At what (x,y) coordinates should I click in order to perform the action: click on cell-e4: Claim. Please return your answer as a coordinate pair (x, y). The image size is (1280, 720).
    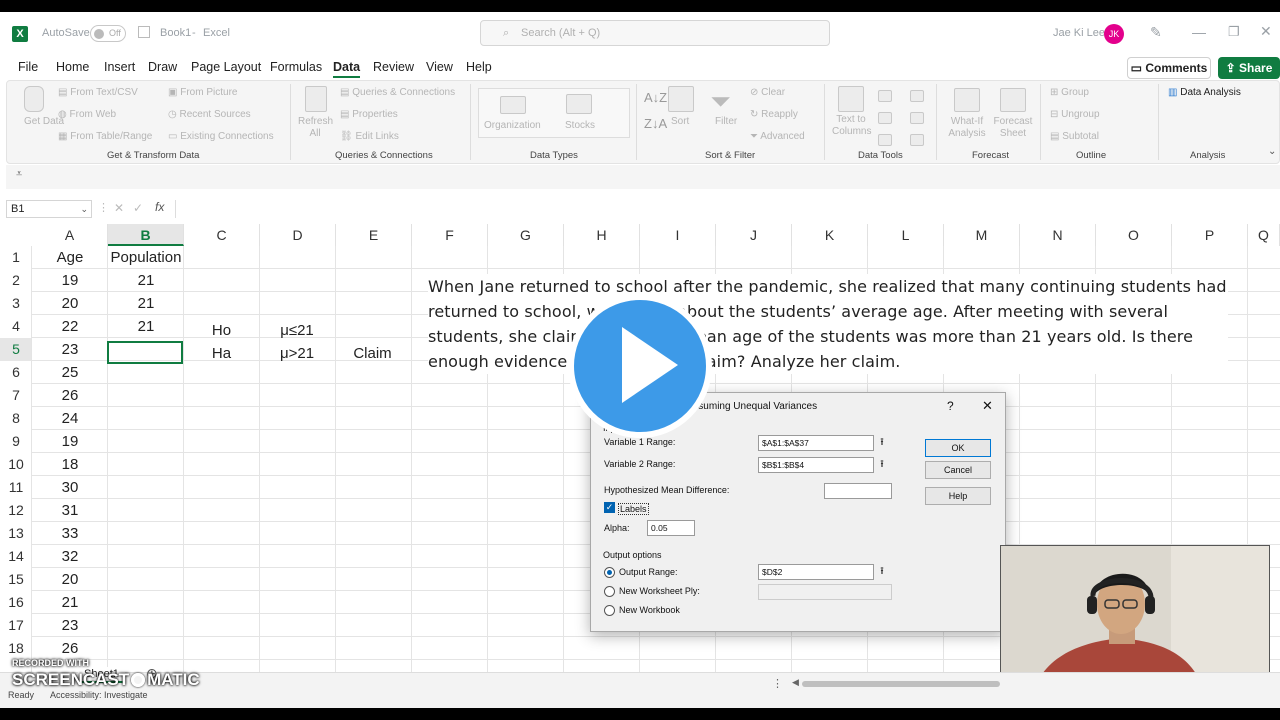
    Looking at the image, I should click on (372, 353).